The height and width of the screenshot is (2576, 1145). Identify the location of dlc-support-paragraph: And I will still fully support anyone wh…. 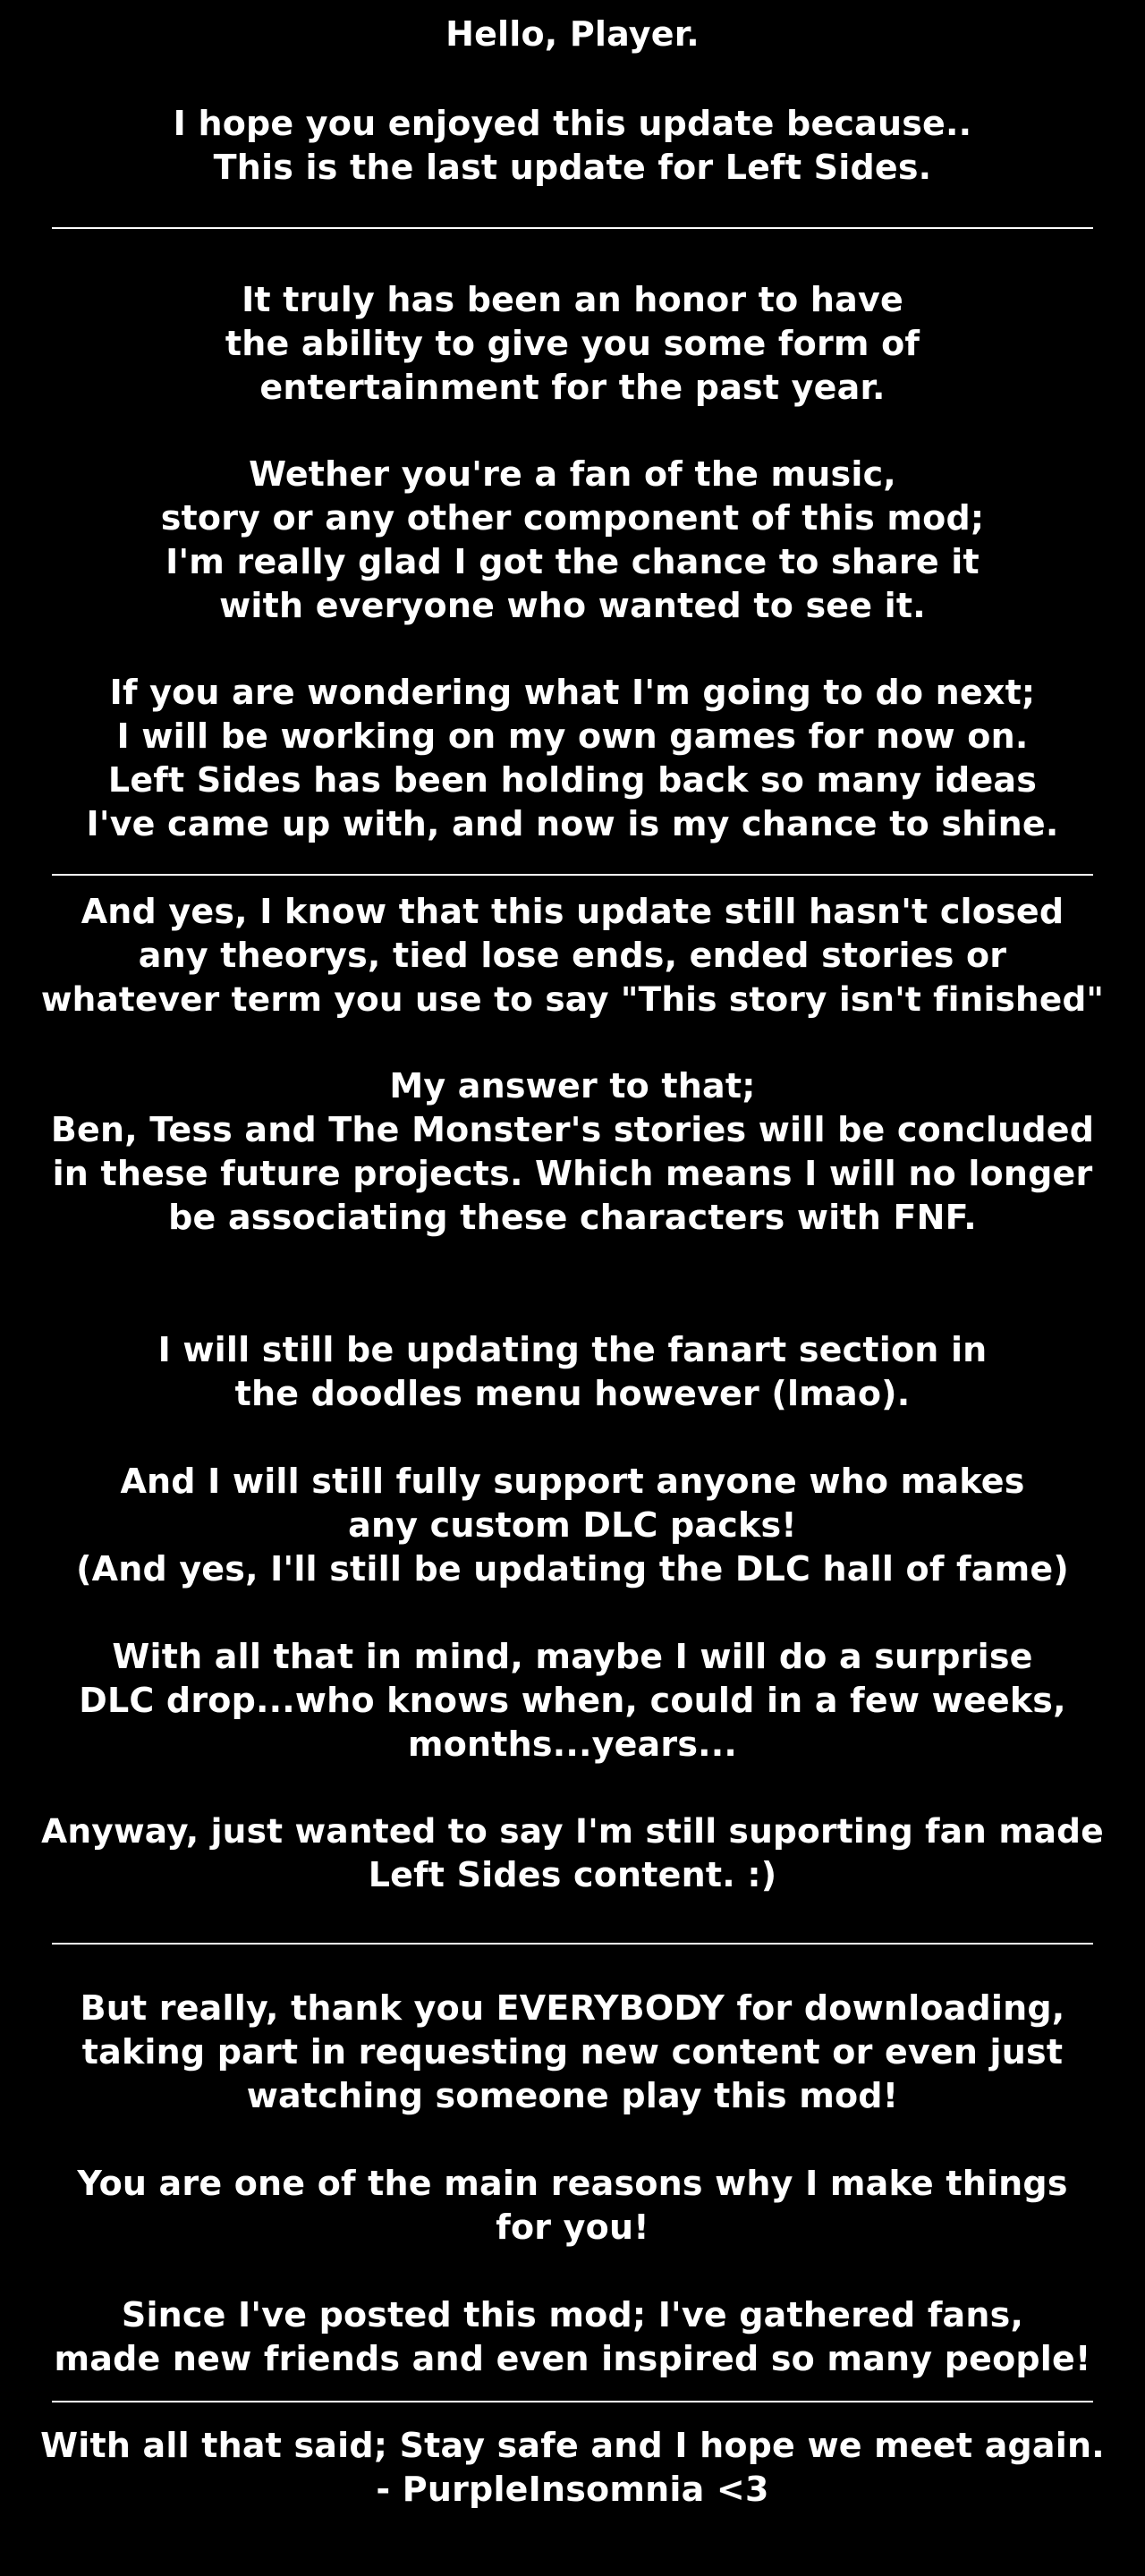
(572, 1525).